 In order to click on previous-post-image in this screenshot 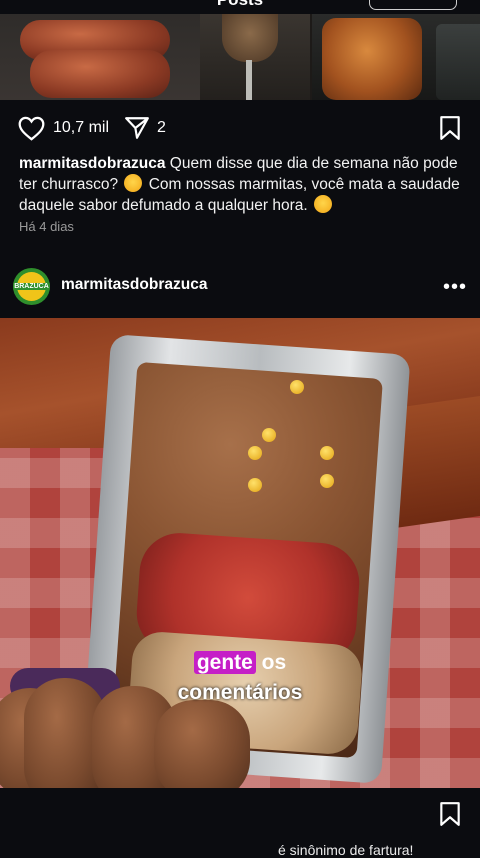, I will do `click(240, 57)`.